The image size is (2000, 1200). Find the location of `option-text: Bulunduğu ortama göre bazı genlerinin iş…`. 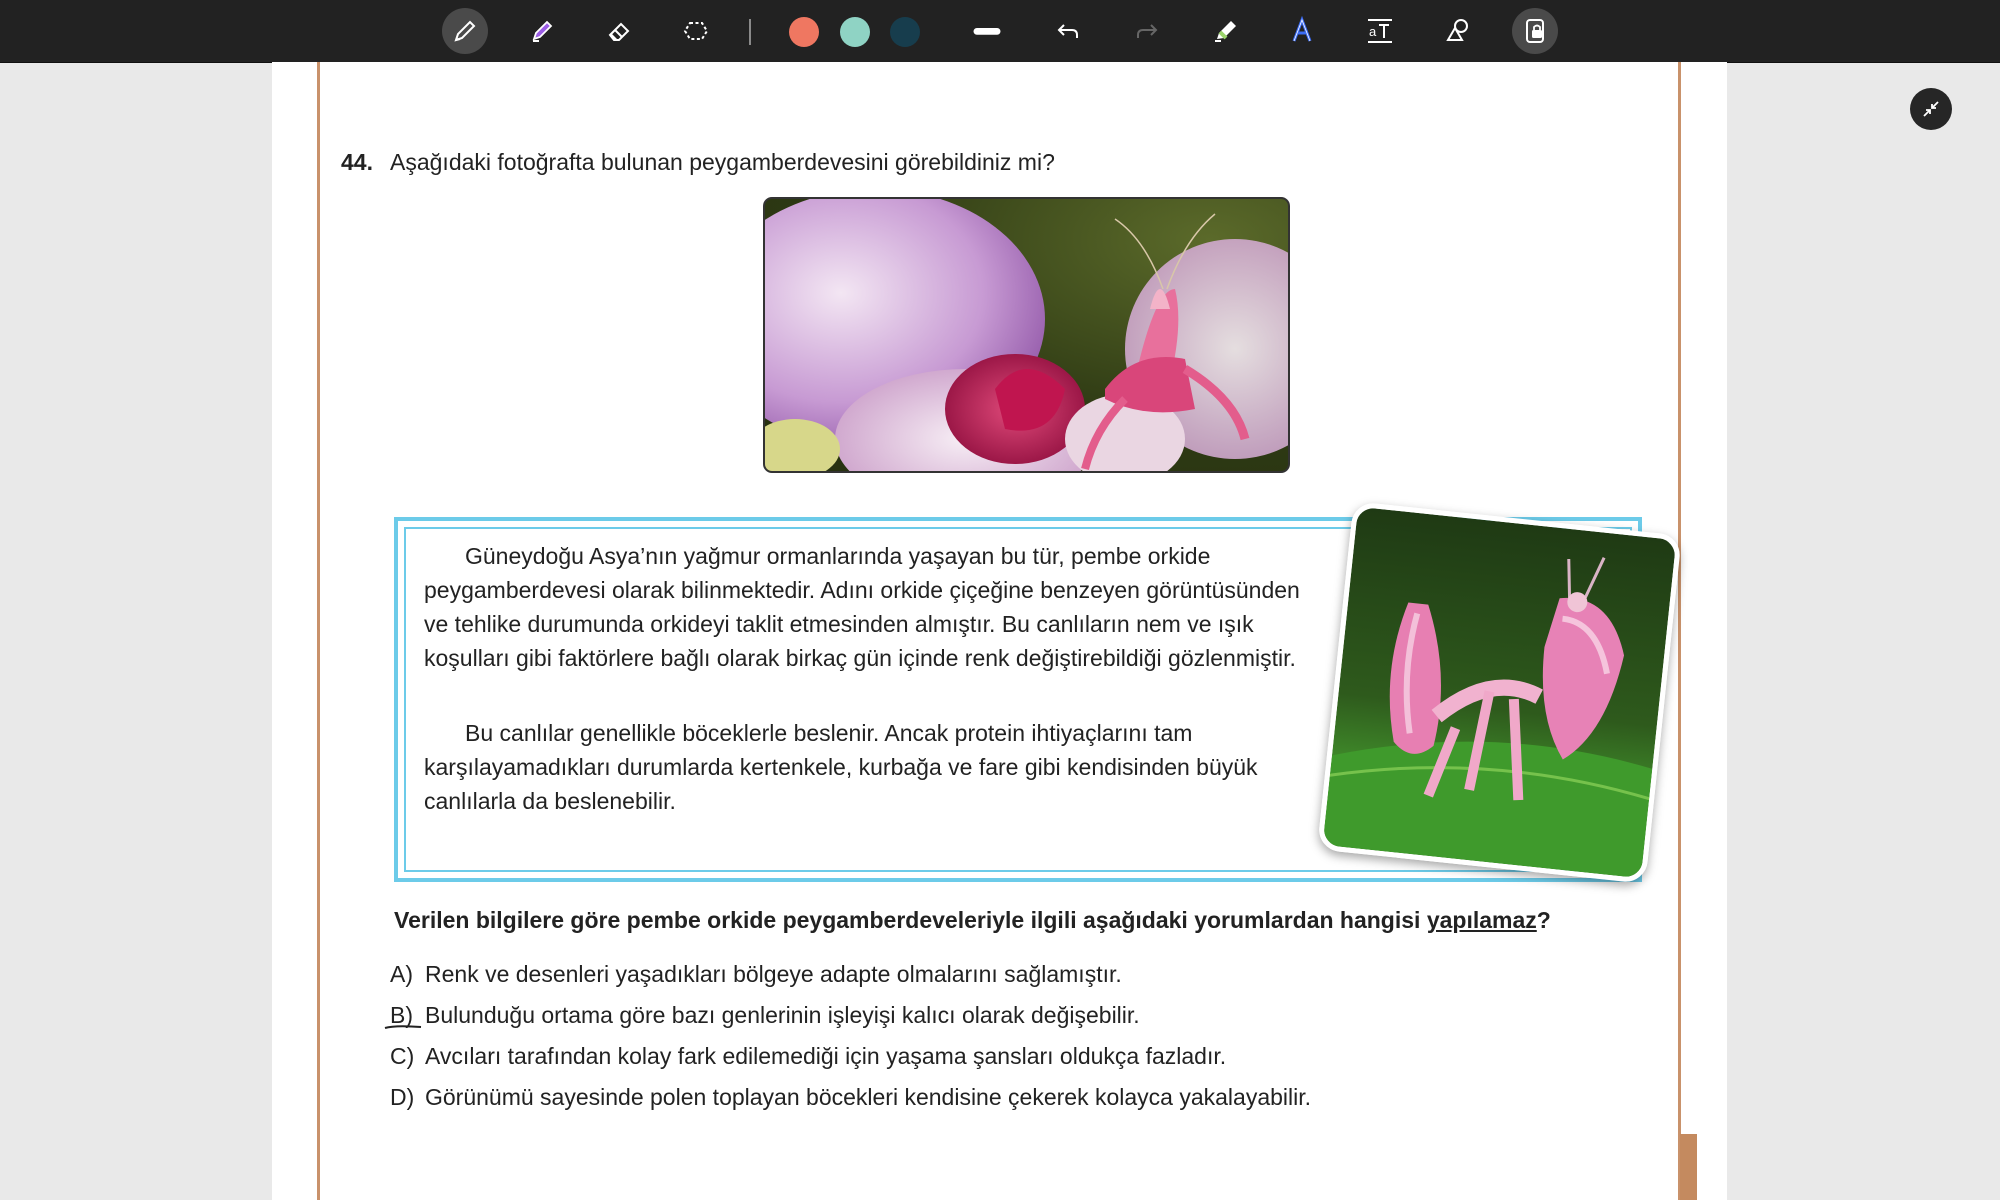

option-text: Bulunduğu ortama göre bazı genlerinin iş… is located at coordinates (782, 1015).